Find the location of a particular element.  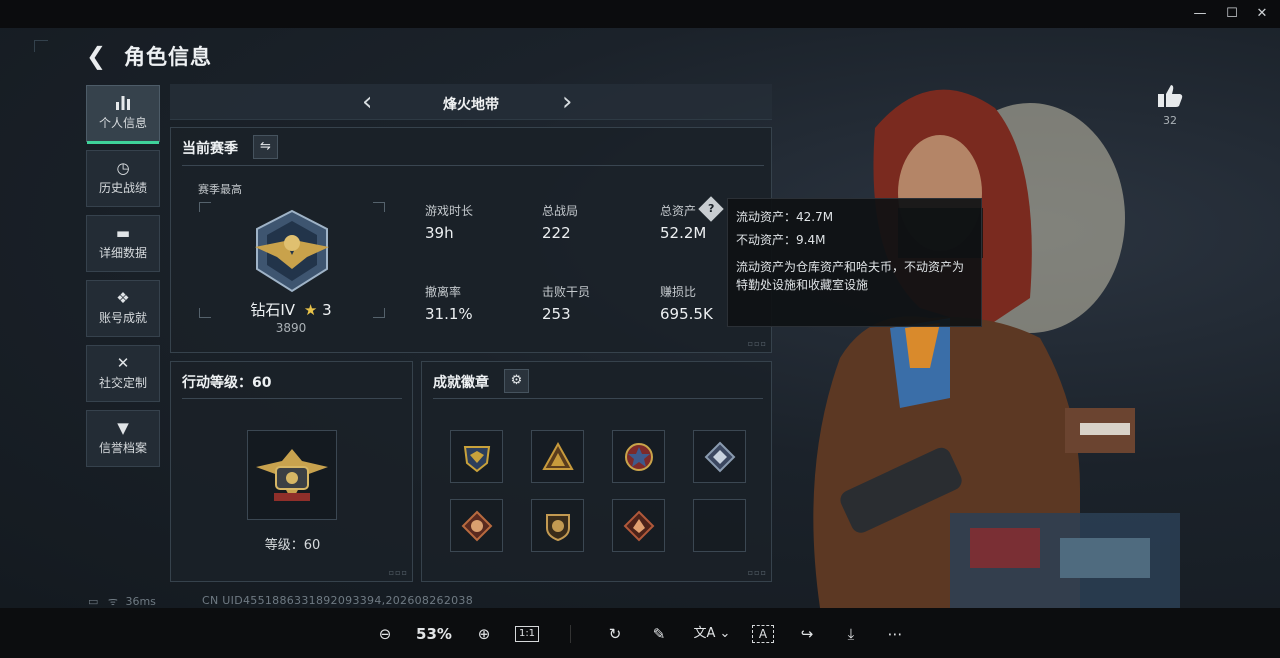

level-emblem is located at coordinates (292, 475).